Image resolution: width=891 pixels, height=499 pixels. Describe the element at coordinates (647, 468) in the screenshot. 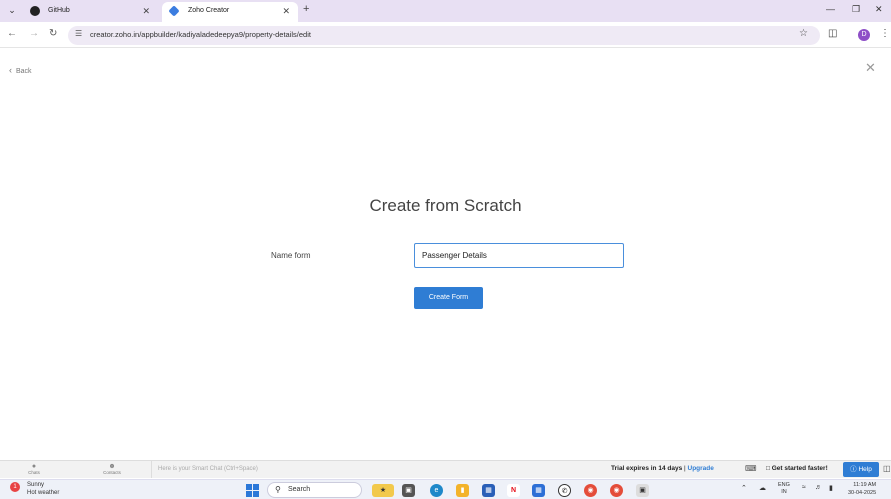

I see `trial-text: Trial expires in 14 days` at that location.